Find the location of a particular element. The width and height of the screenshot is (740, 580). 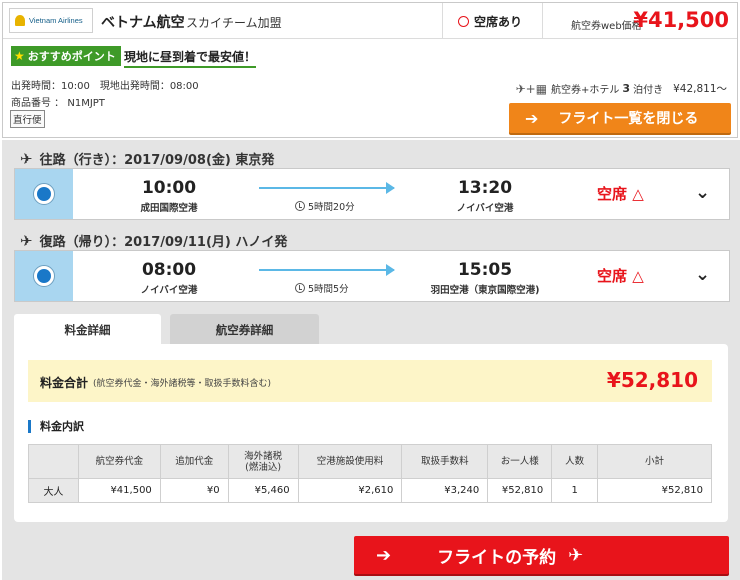

table-cell: ¥41,500 is located at coordinates (119, 490).